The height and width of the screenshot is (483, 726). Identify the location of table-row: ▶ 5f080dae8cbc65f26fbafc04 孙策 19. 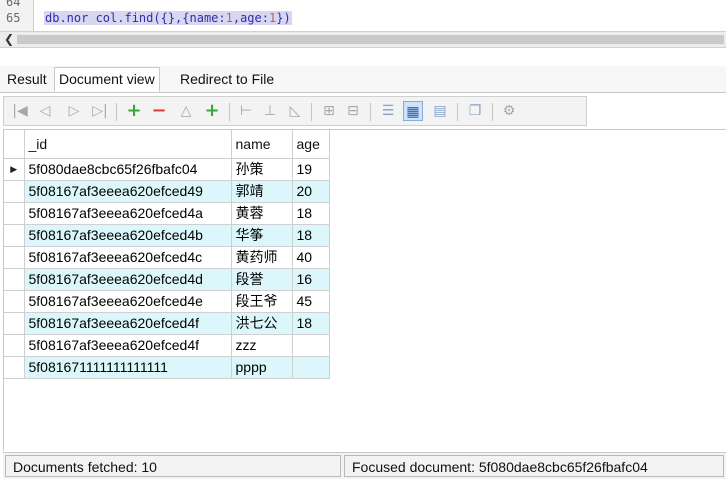
(167, 169).